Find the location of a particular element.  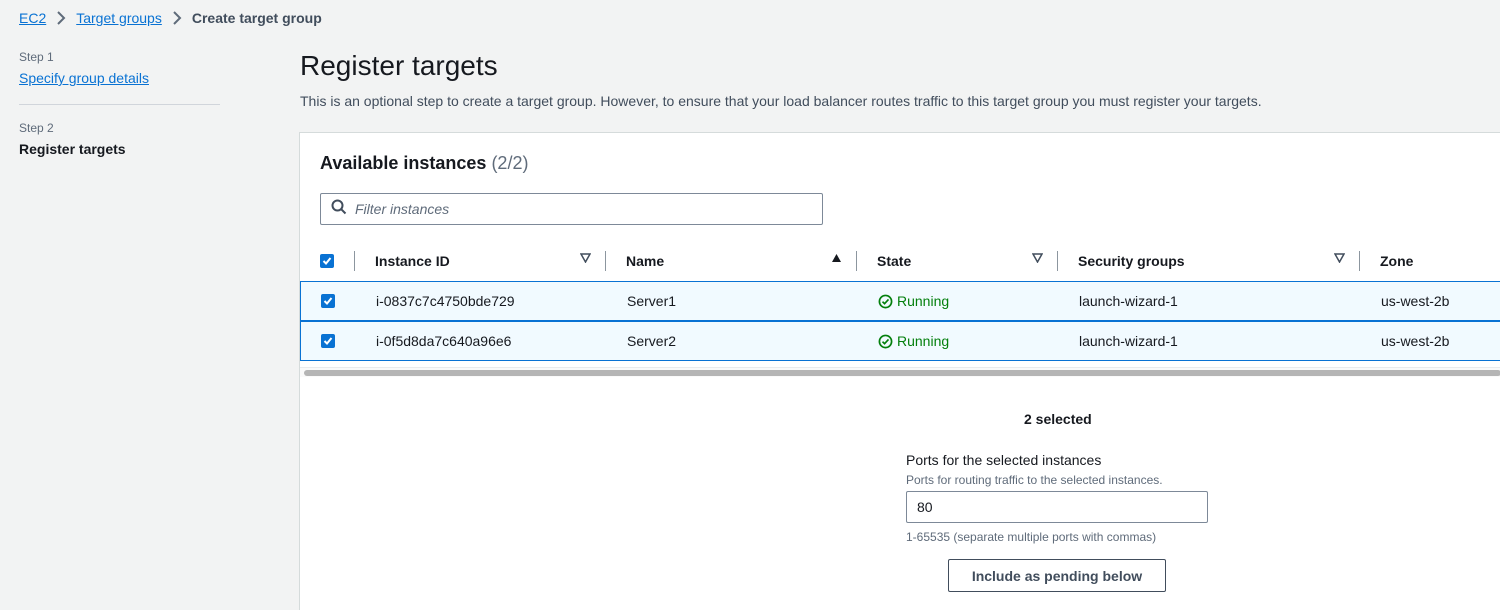

breadcrumb-target-groups-link: Target groups is located at coordinates (119, 18).